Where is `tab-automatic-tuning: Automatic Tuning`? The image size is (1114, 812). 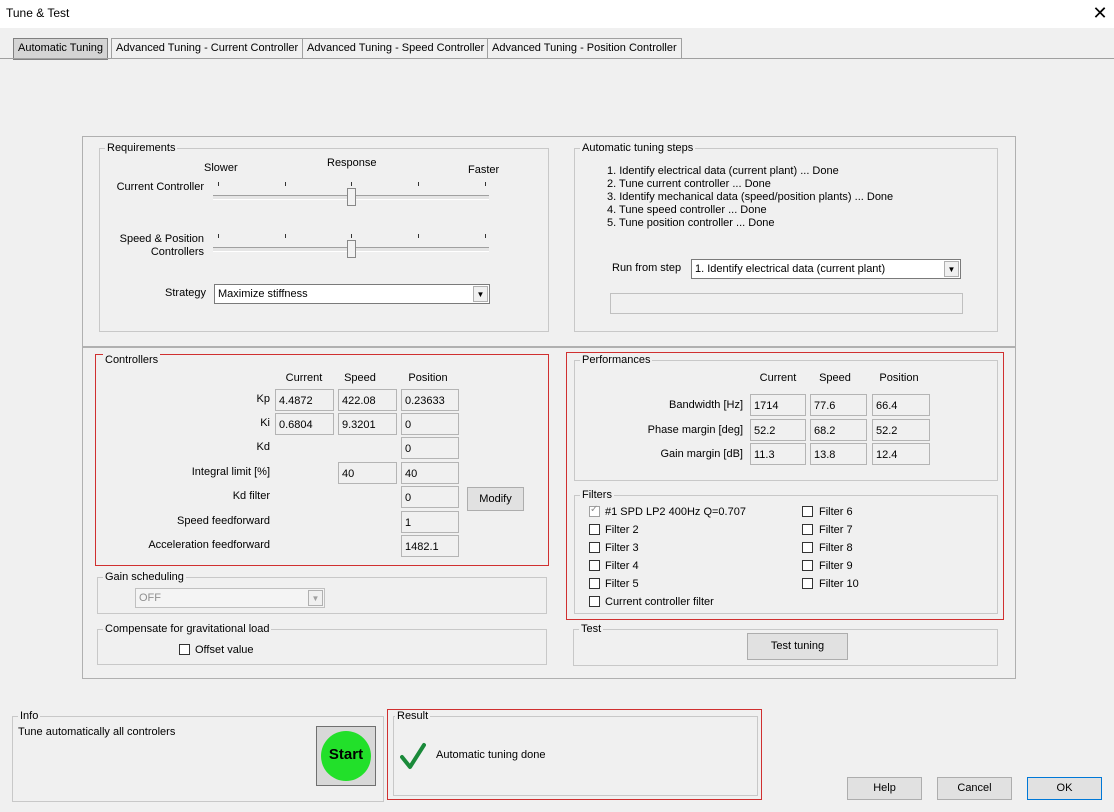
tab-automatic-tuning: Automatic Tuning is located at coordinates (60, 49).